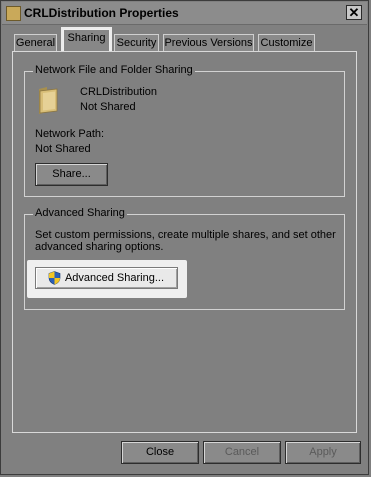 This screenshot has width=371, height=477. Describe the element at coordinates (101, 13) in the screenshot. I see `window-title: CRLDistribution Properties` at that location.